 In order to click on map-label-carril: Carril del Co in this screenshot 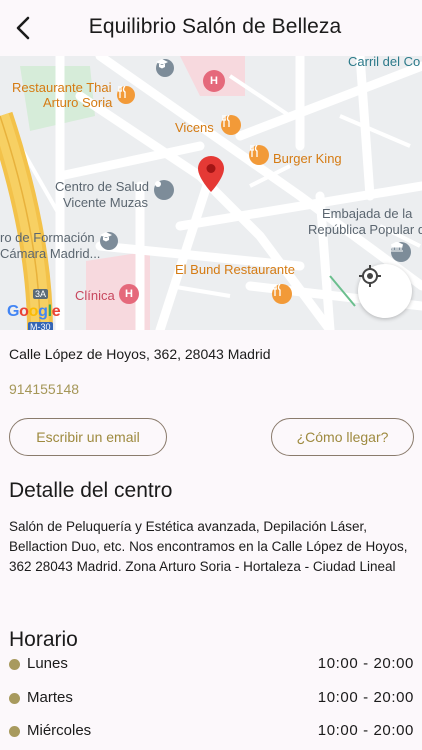, I will do `click(384, 62)`.